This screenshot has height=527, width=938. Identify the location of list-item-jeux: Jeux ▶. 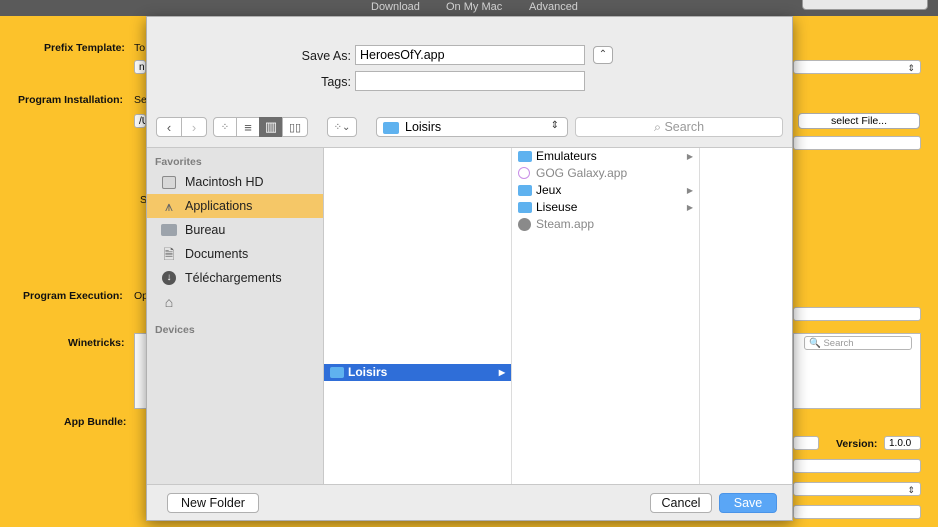
(605, 190).